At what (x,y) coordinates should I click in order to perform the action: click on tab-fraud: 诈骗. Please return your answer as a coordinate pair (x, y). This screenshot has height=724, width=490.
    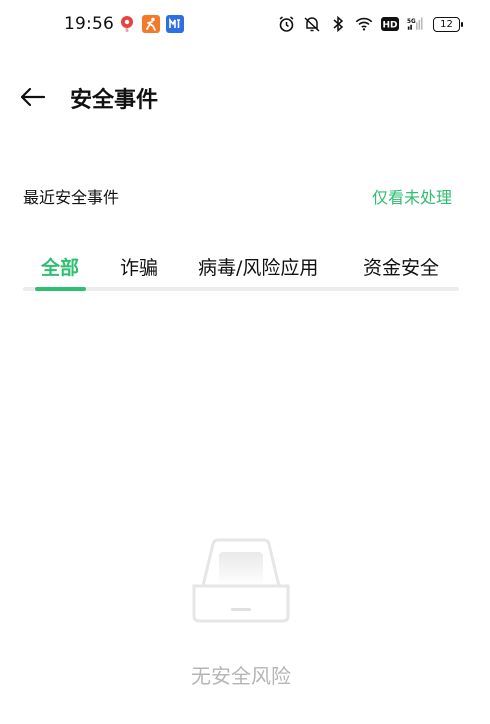
    Looking at the image, I should click on (139, 266).